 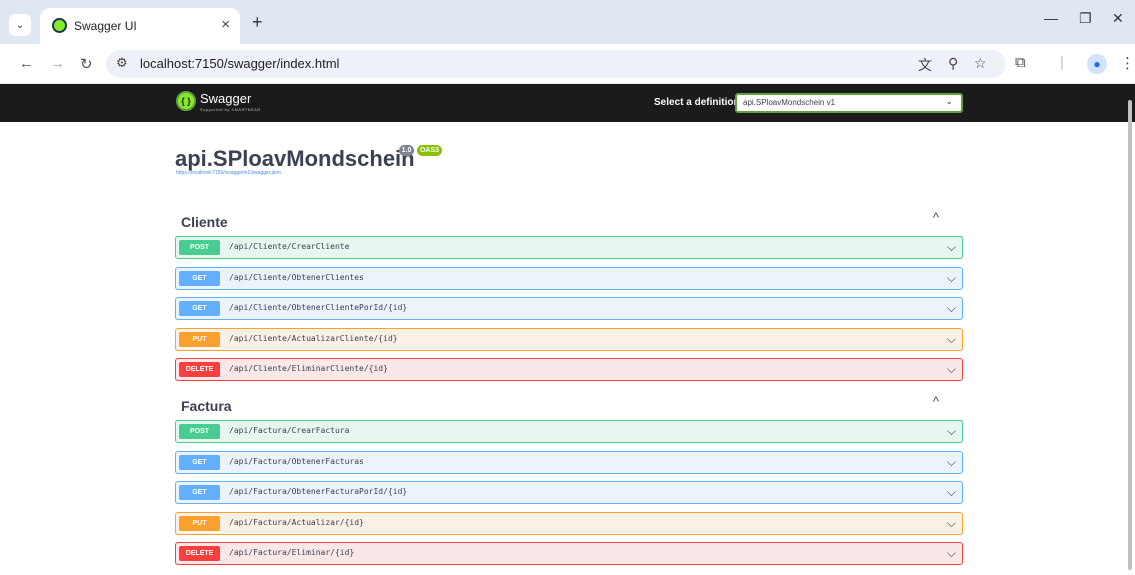 What do you see at coordinates (292, 552) in the screenshot?
I see `operation-path: /api/Factura/Eliminar/{id}` at bounding box center [292, 552].